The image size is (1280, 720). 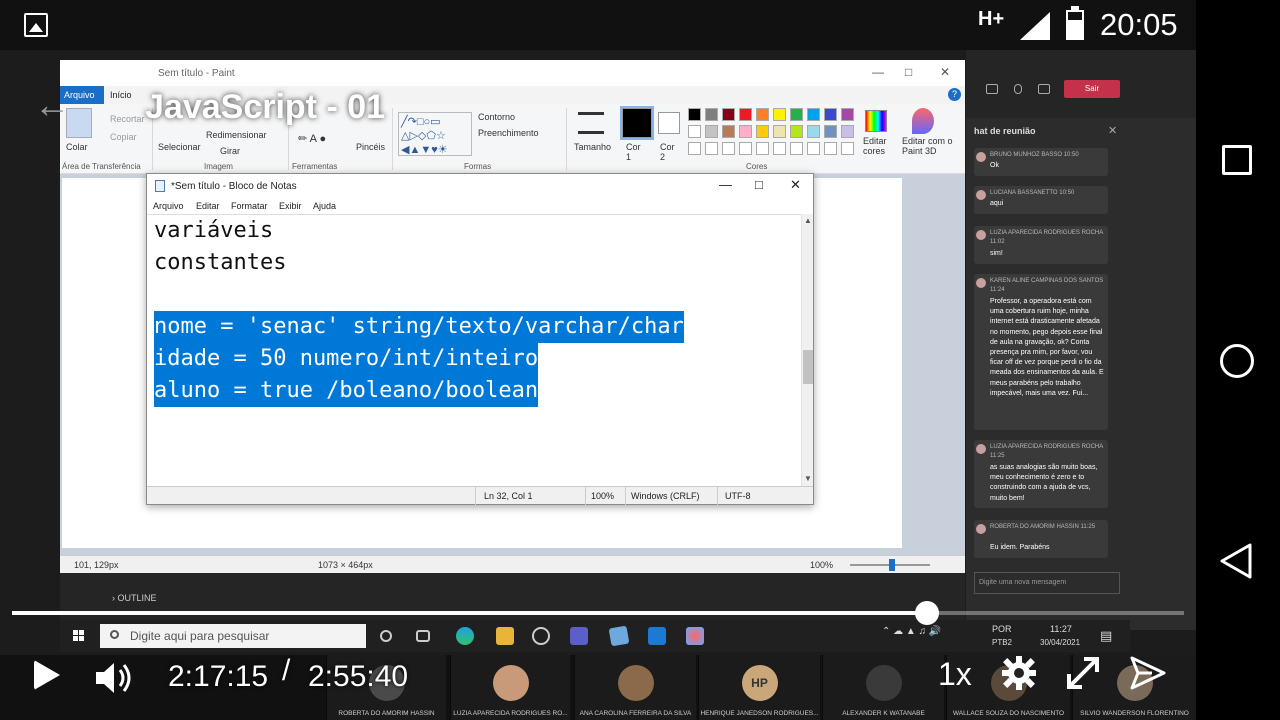 I want to click on share-screen-icon, so click(x=1044, y=89).